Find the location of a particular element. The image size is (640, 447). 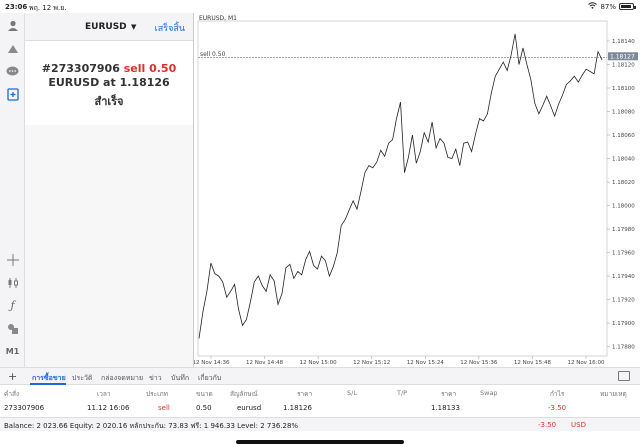

order-summary-line2: EURUSD at 1.18126 is located at coordinates (109, 82).